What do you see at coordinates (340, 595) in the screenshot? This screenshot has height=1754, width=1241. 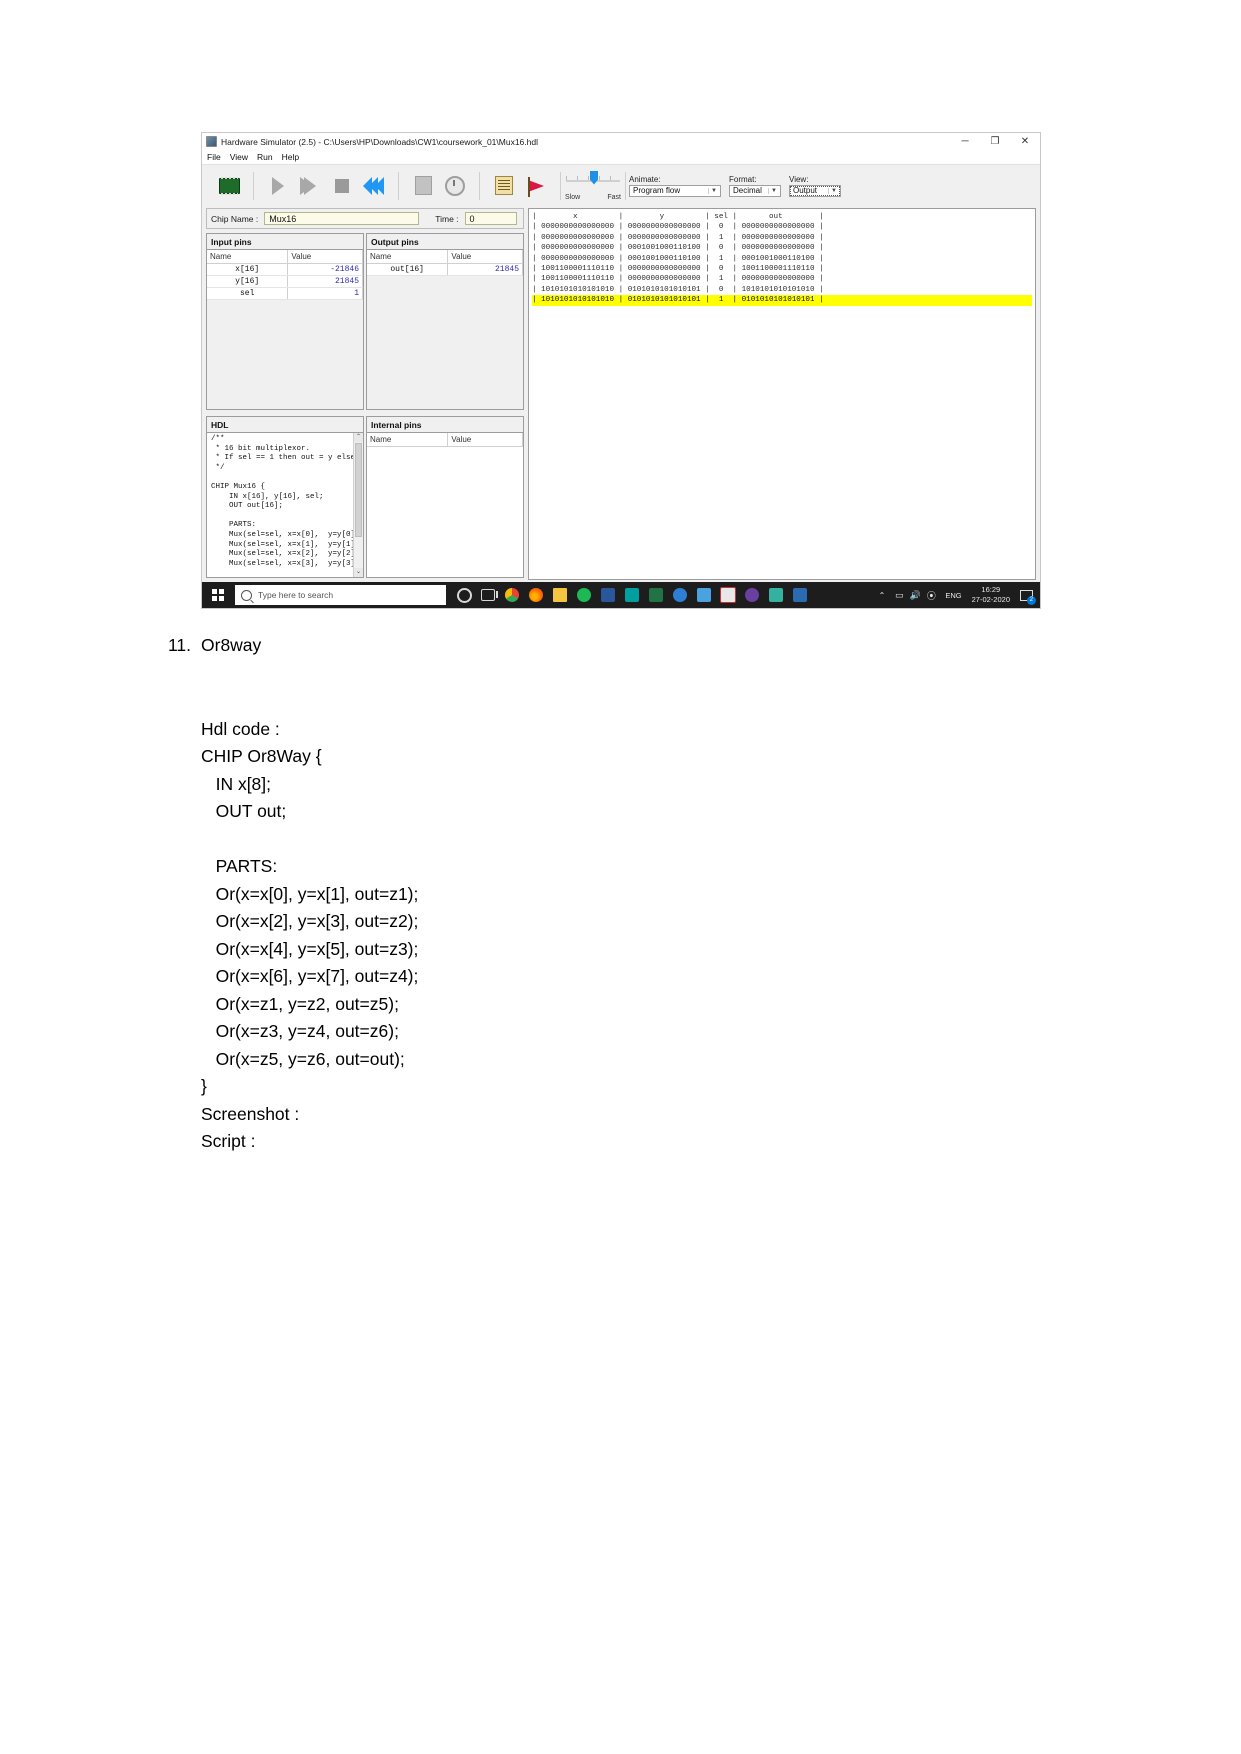 I see `taskbar-search-input: Type here to search` at bounding box center [340, 595].